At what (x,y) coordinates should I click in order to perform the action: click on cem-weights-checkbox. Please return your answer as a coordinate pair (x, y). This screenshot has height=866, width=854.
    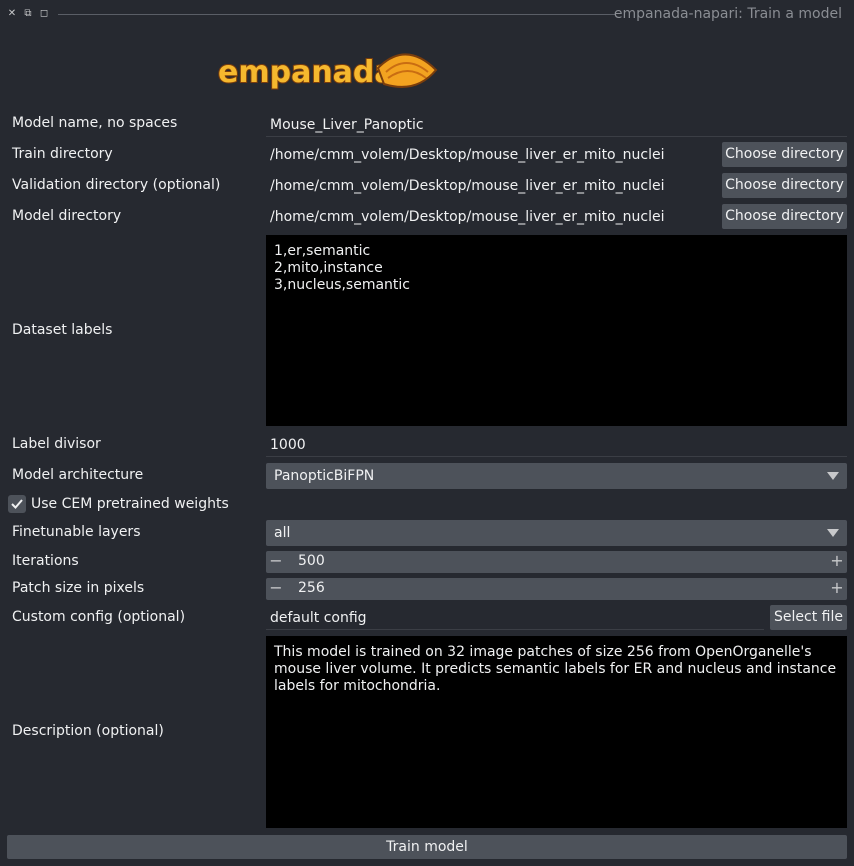
    Looking at the image, I should click on (17, 504).